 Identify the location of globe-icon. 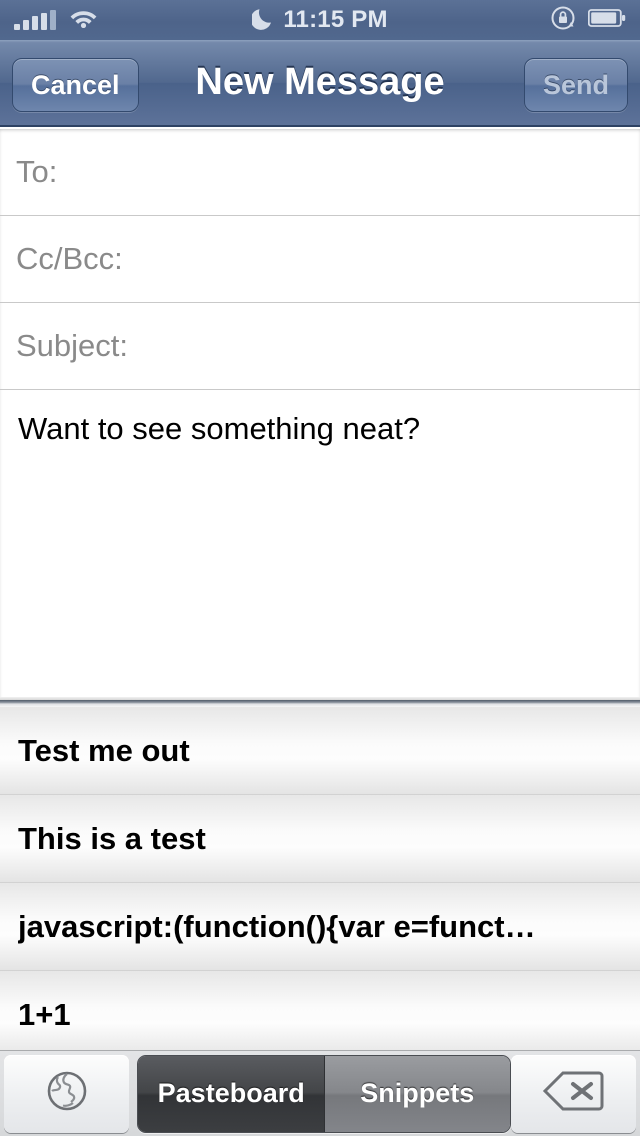
(67, 1093).